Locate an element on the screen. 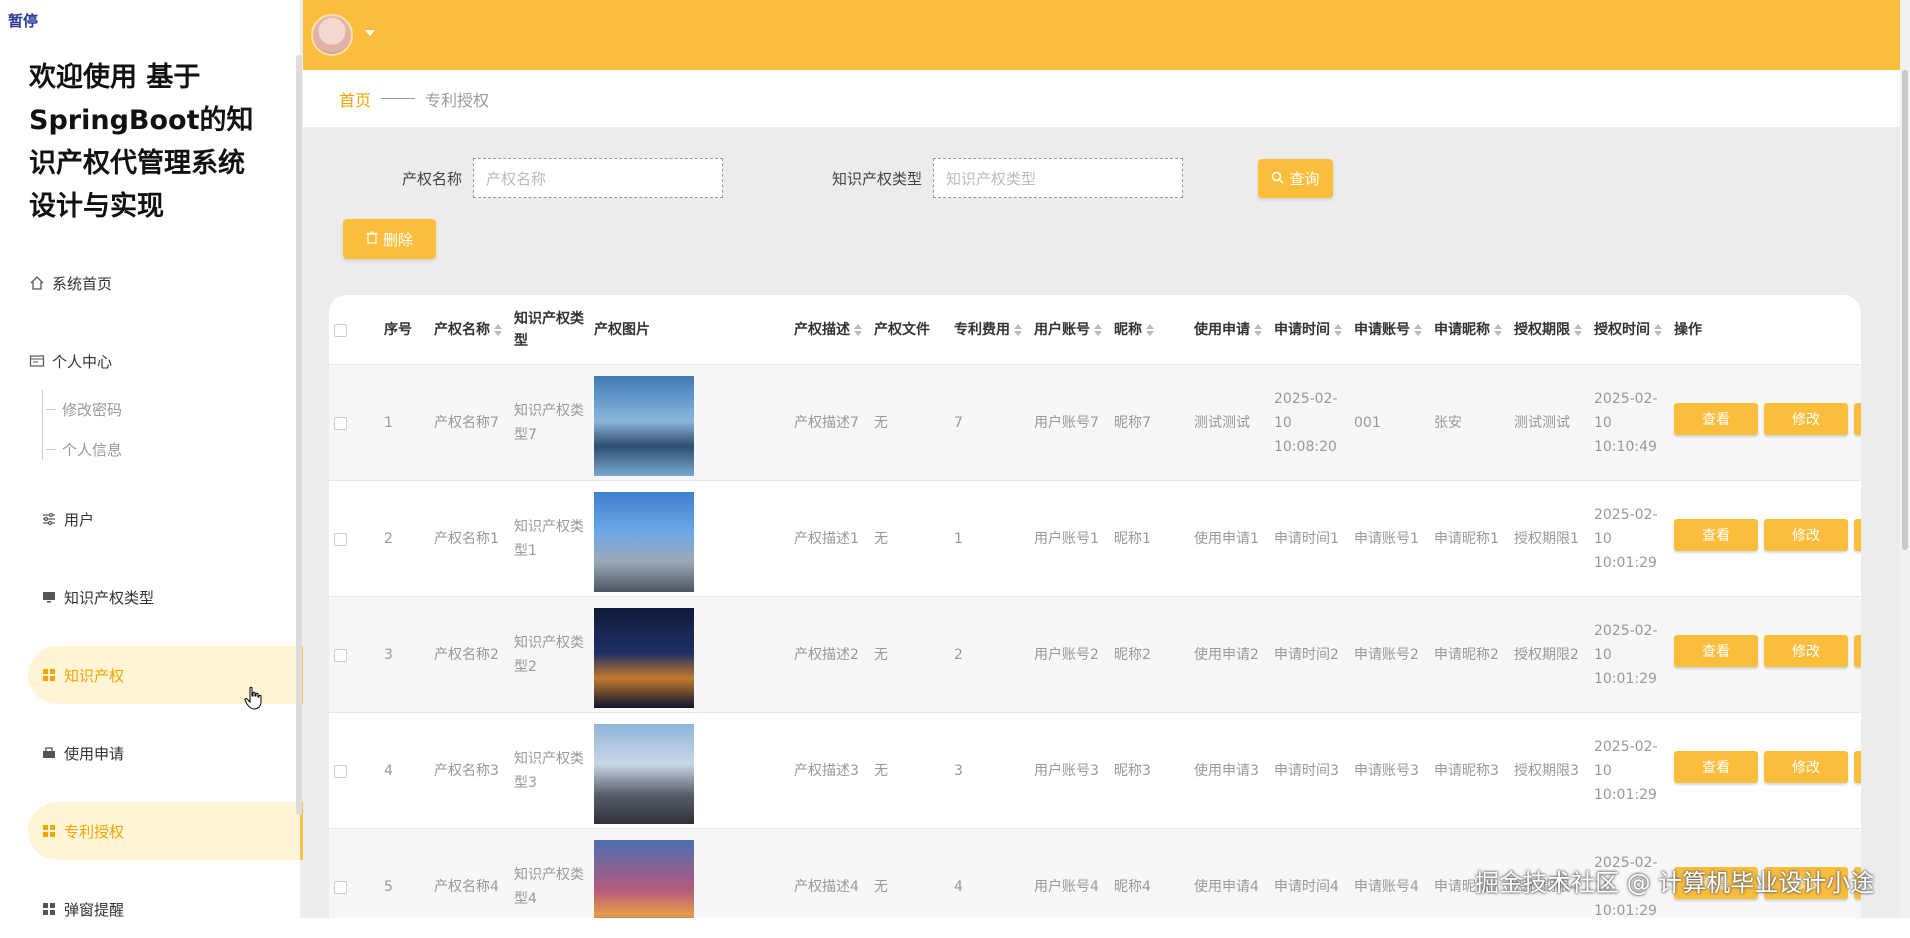 The width and height of the screenshot is (1910, 938). sidebar-subitem-personal-info: 个人信息 is located at coordinates (84, 449).